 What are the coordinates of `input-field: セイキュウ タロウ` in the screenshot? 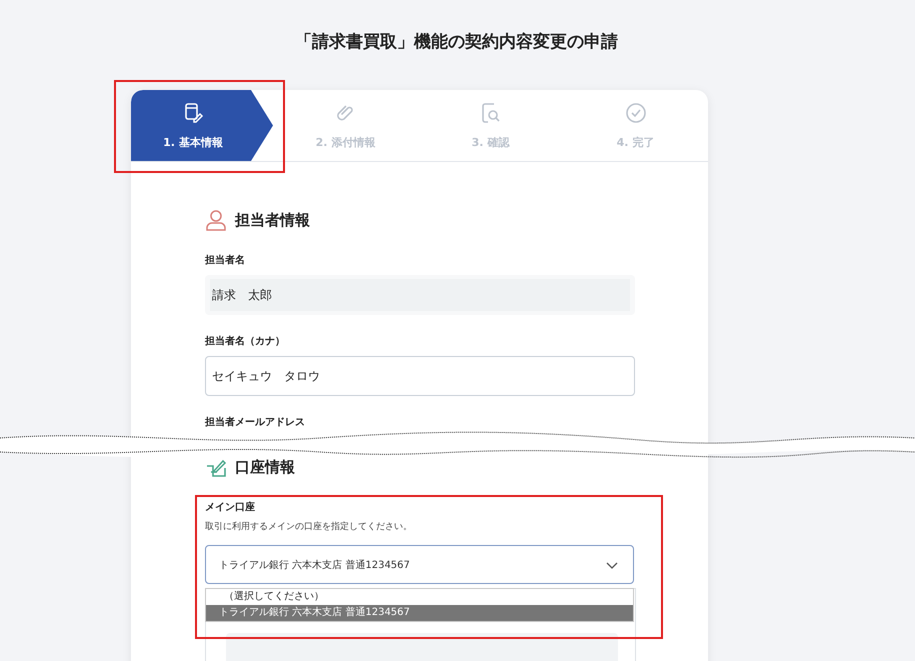 It's located at (420, 376).